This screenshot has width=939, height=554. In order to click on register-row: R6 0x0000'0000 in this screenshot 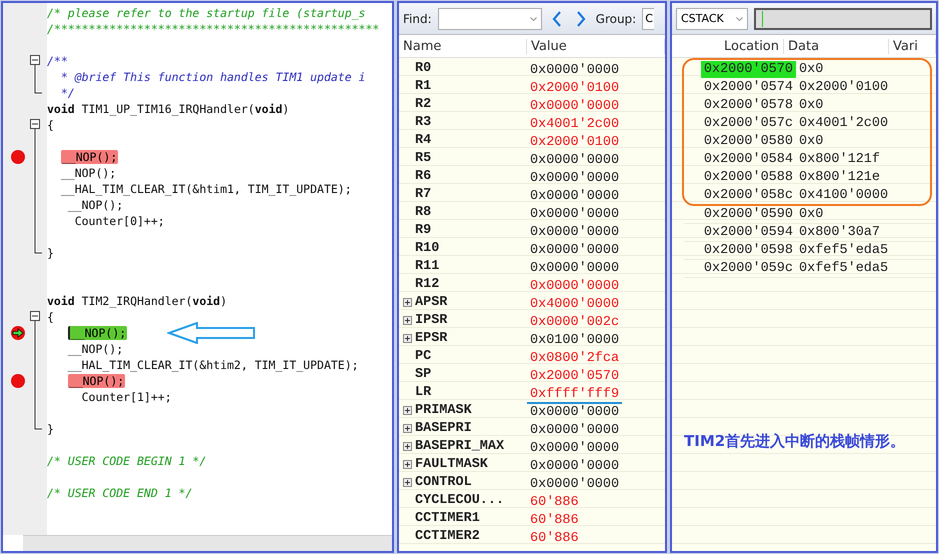, I will do `click(532, 175)`.